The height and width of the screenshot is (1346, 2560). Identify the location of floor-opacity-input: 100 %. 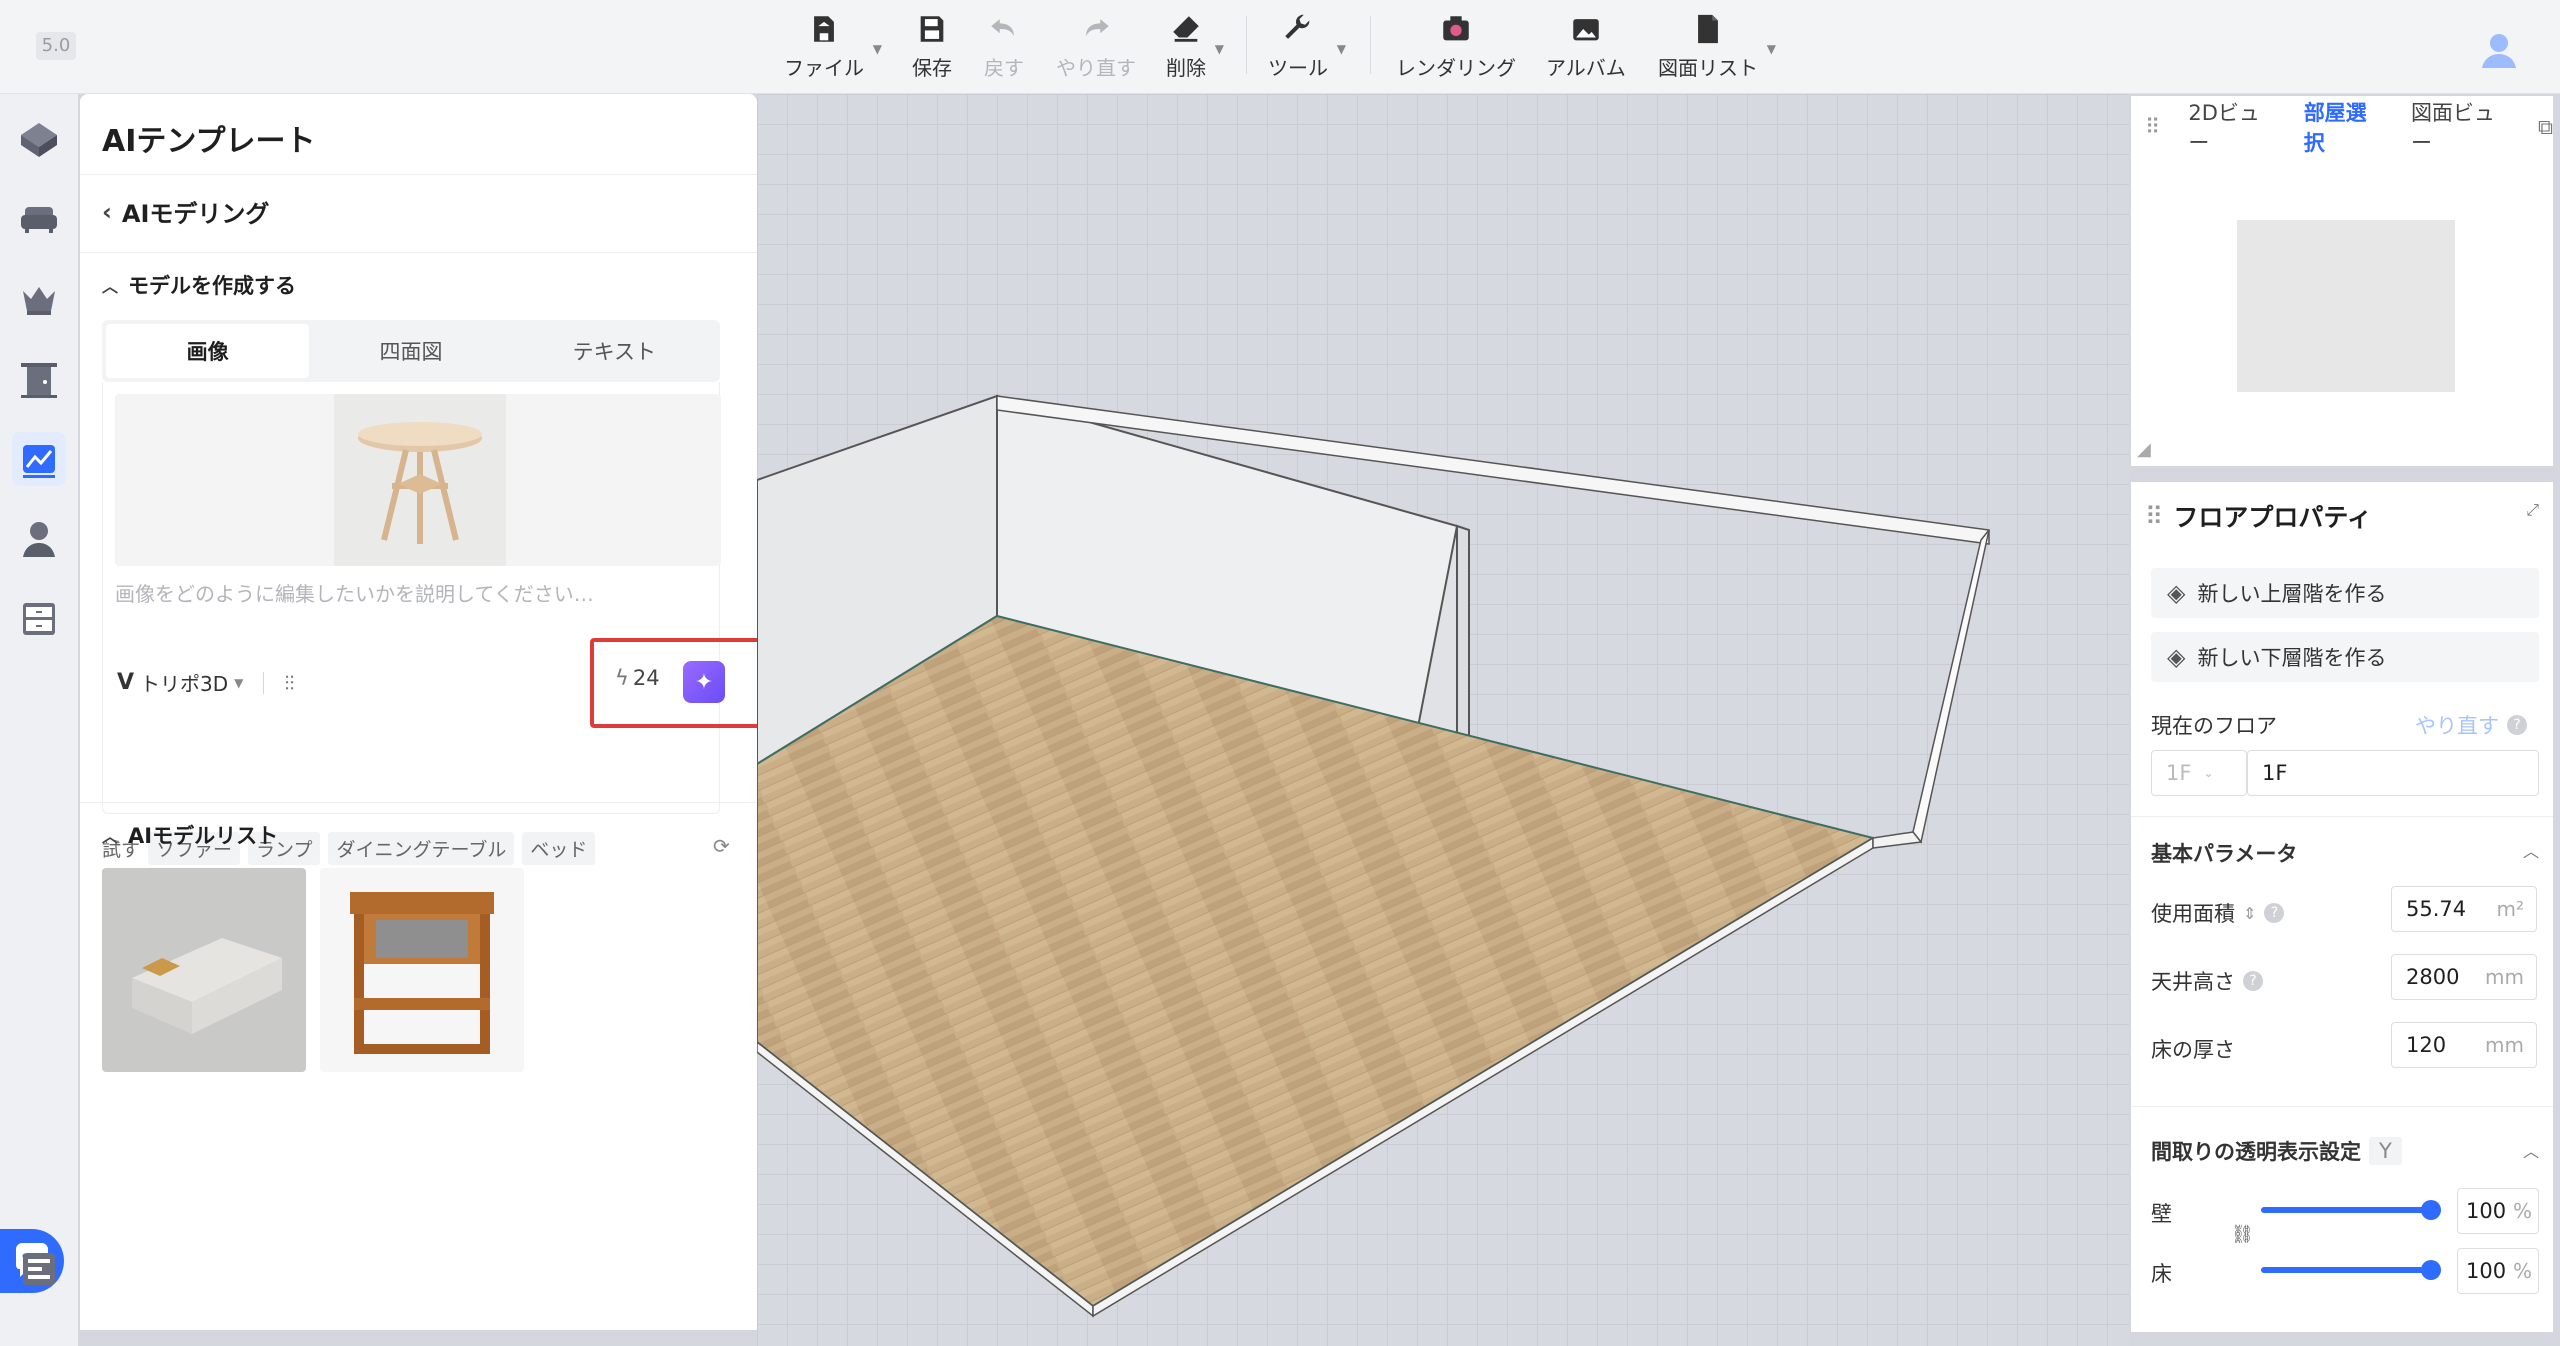
(2498, 1271).